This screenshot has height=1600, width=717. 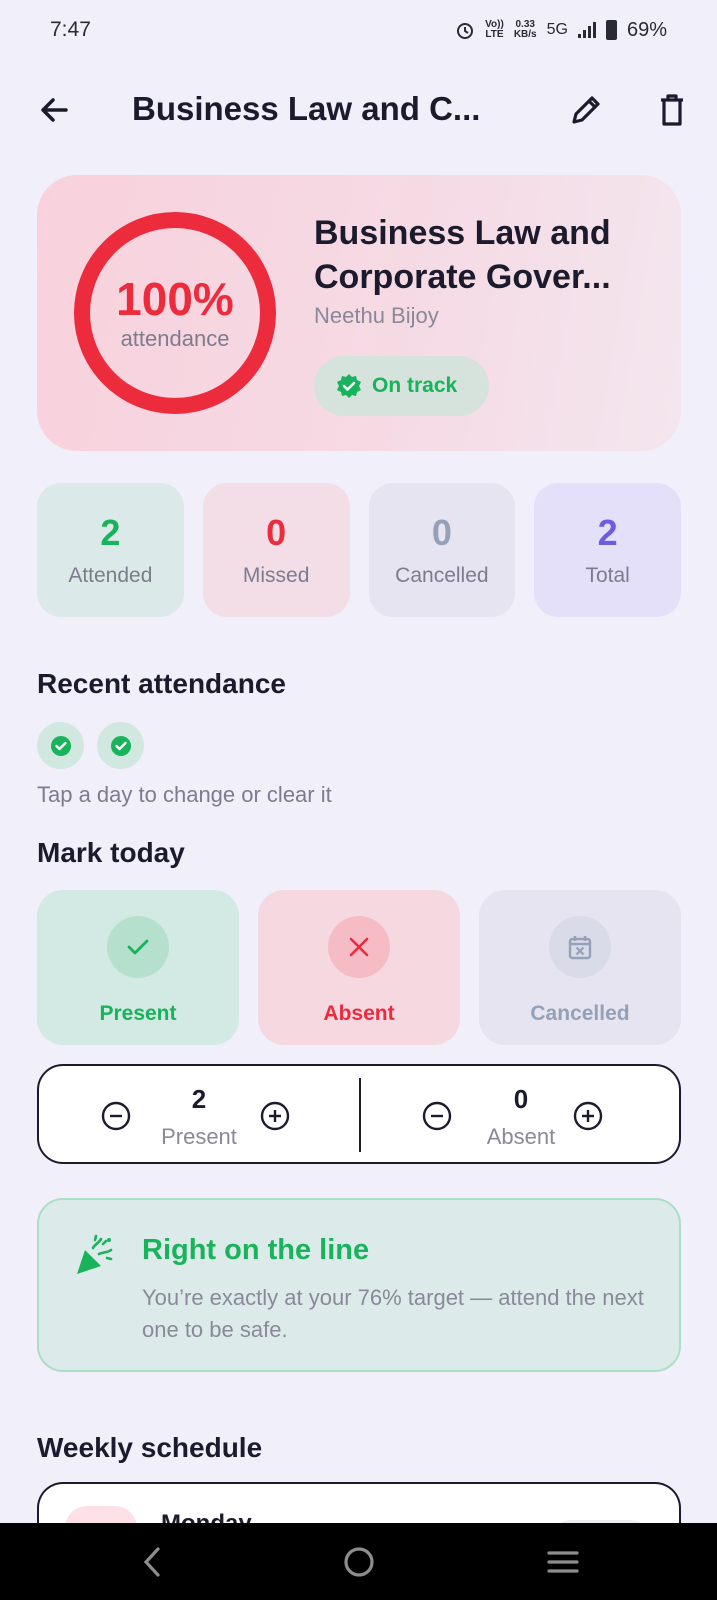 I want to click on mark-present-button: Present, so click(x=138, y=967).